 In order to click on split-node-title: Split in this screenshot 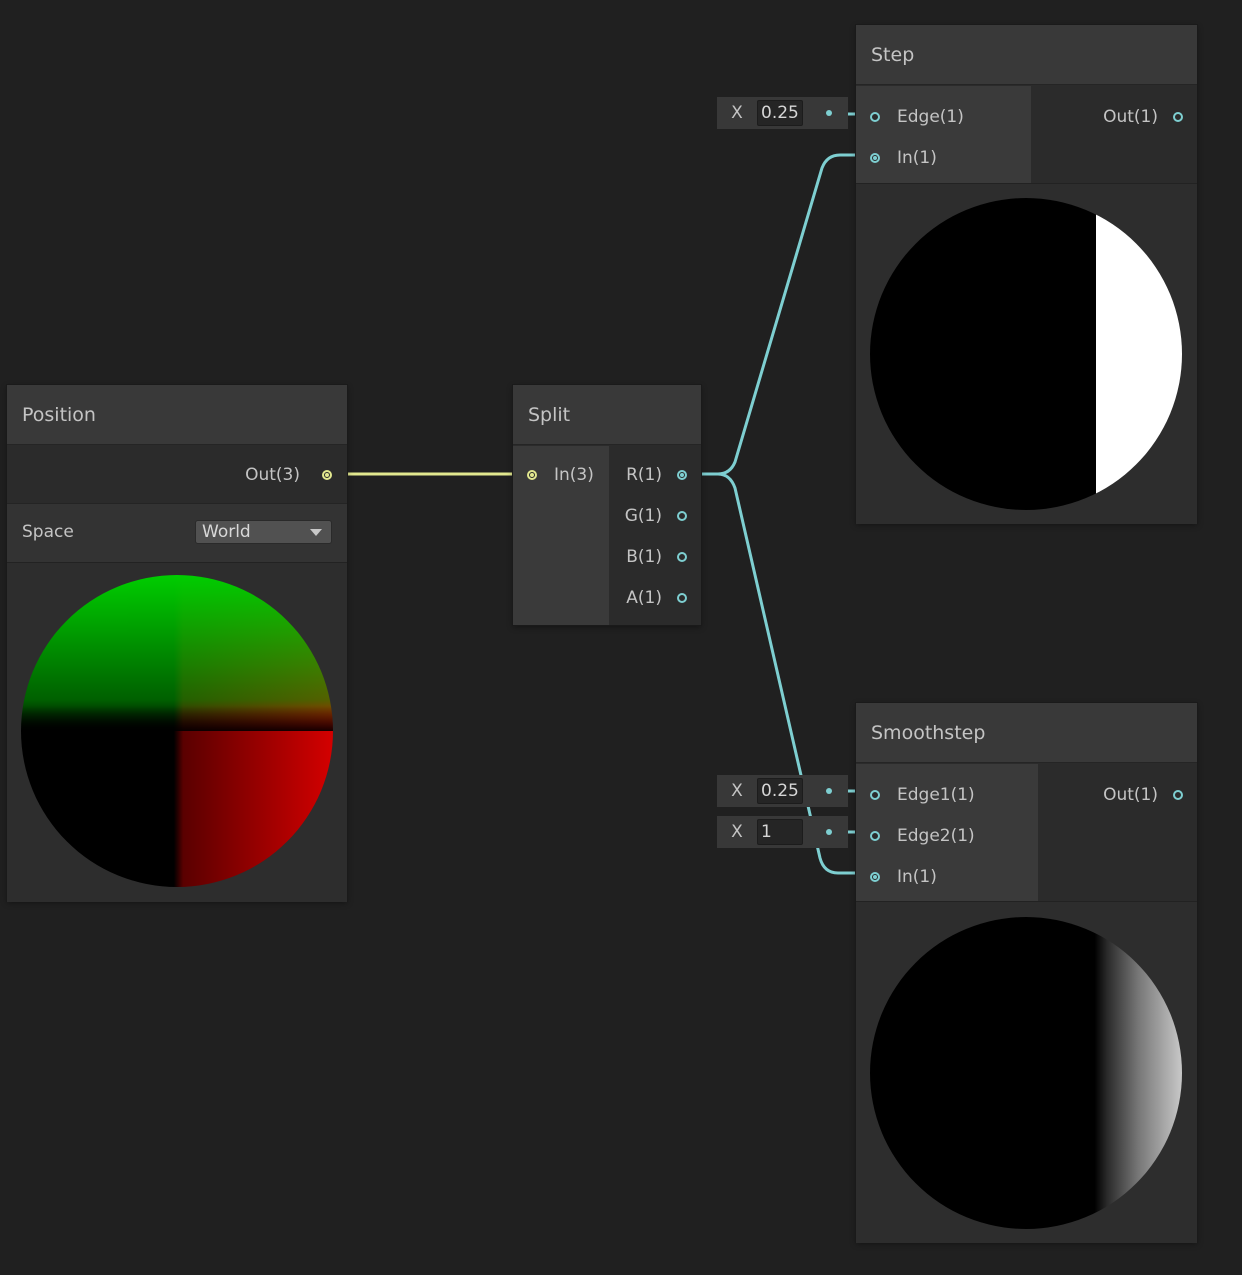, I will do `click(607, 415)`.